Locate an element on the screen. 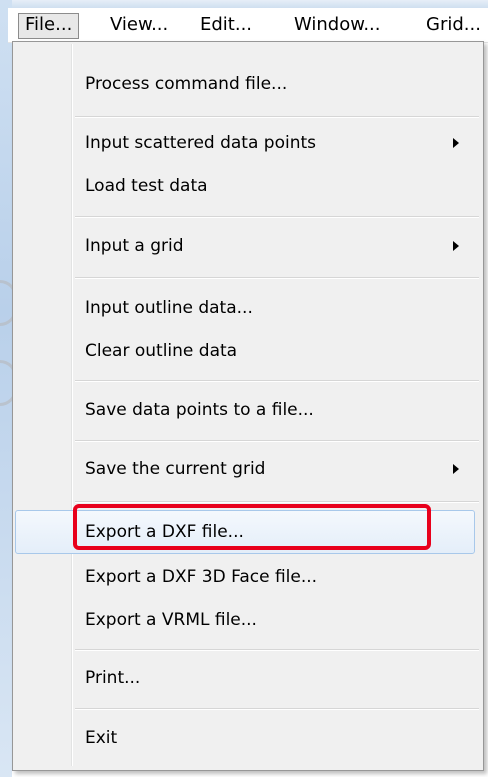 The width and height of the screenshot is (488, 777). menu-item-clear-outline-data: Clear outline data is located at coordinates (245, 351).